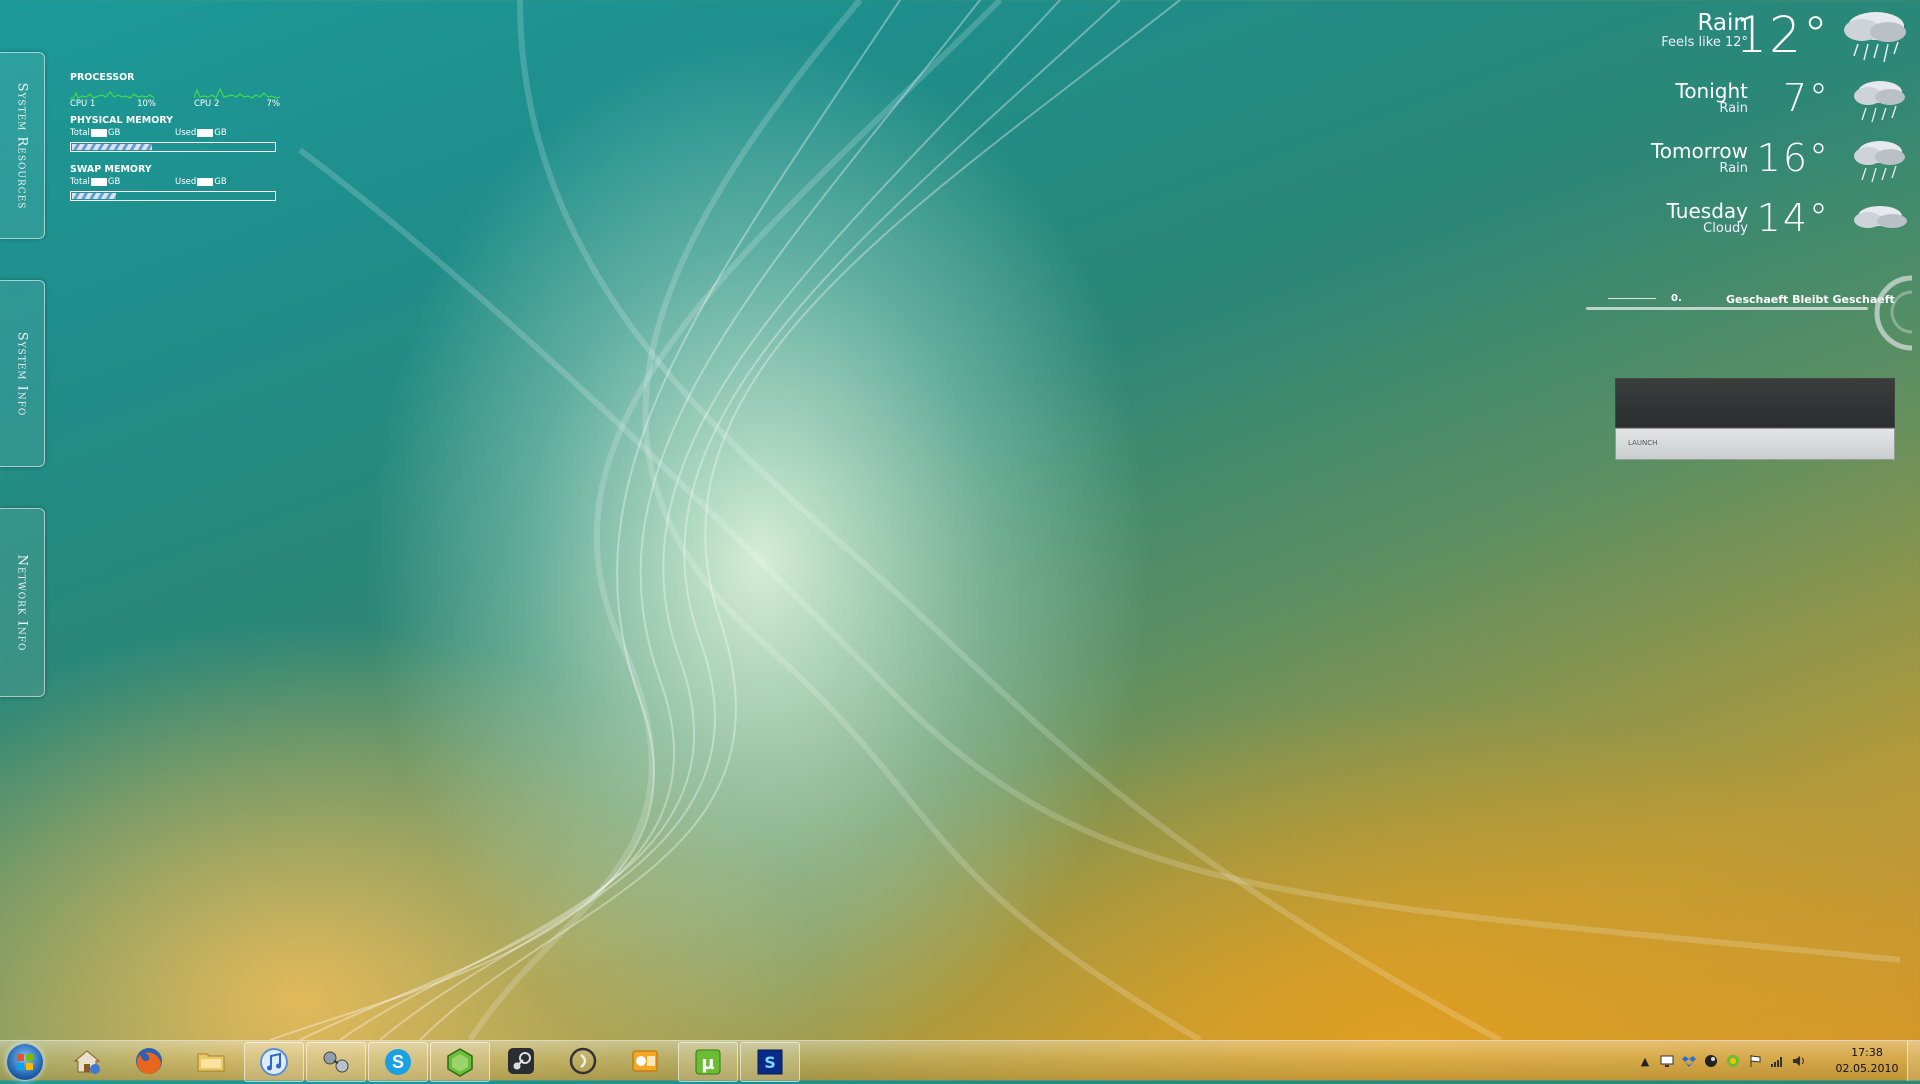 This screenshot has height=1084, width=1920. What do you see at coordinates (112, 95) in the screenshot?
I see `cpu1-sparkline` at bounding box center [112, 95].